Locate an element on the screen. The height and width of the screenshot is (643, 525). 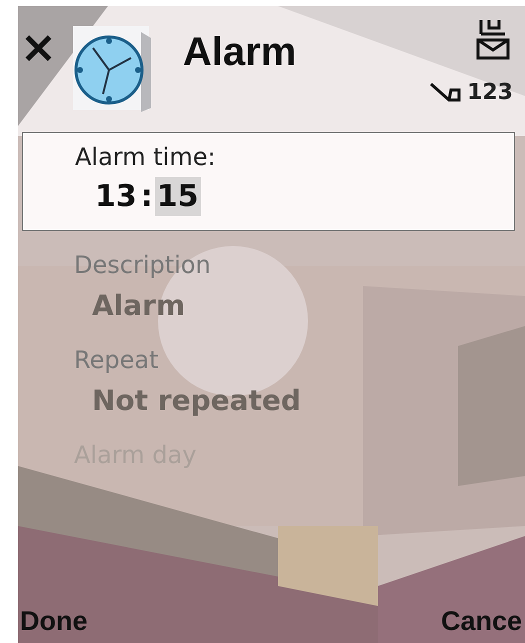
field-label: Repeat is located at coordinates (117, 360).